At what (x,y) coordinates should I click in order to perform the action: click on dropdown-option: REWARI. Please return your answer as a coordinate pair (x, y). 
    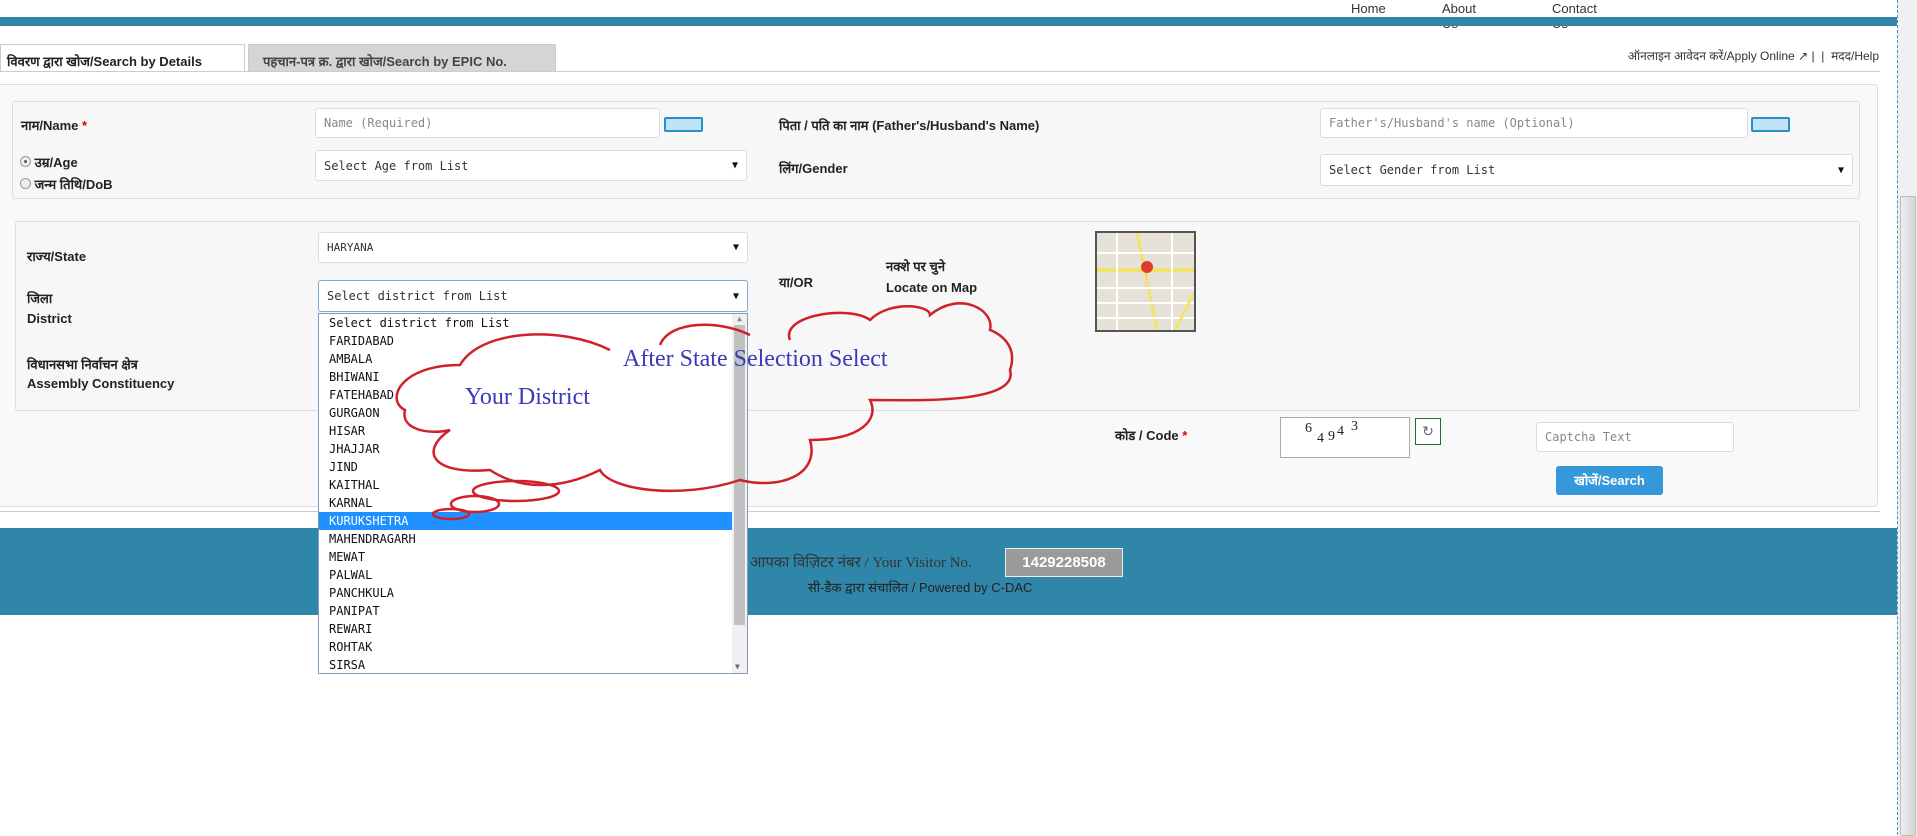
    Looking at the image, I should click on (525, 629).